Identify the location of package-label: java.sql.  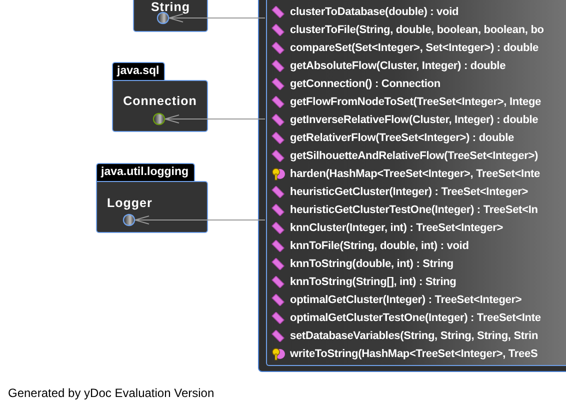
(139, 71).